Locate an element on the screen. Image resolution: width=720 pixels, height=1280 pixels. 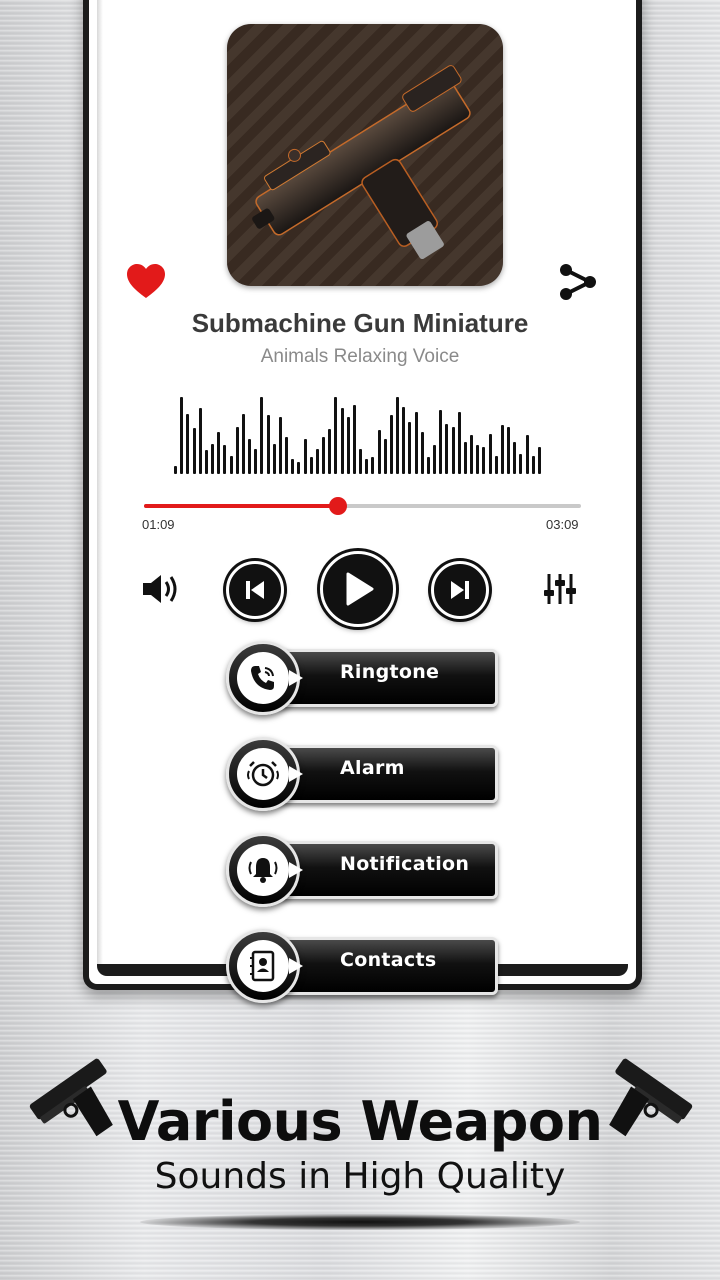
seek-bar-fill is located at coordinates (241, 506).